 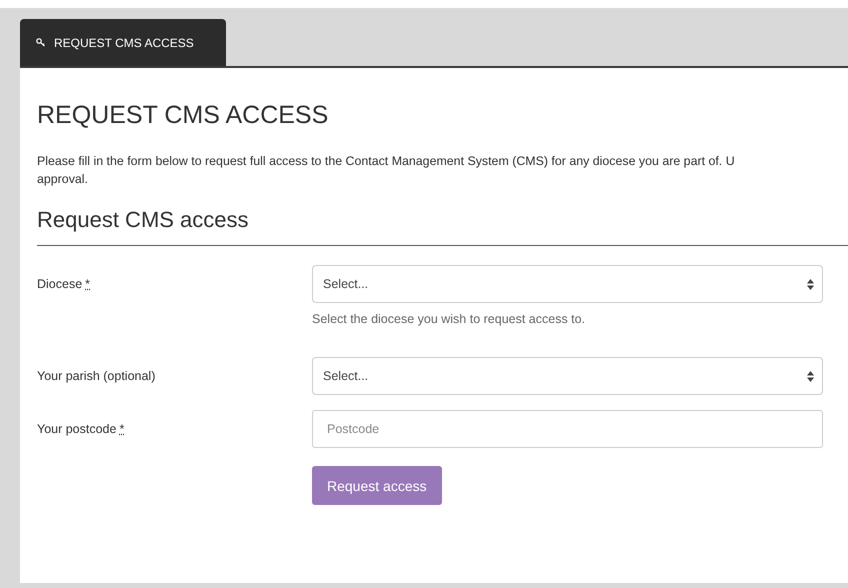 What do you see at coordinates (183, 115) in the screenshot?
I see `page-title: REQUEST CMS ACCESS` at bounding box center [183, 115].